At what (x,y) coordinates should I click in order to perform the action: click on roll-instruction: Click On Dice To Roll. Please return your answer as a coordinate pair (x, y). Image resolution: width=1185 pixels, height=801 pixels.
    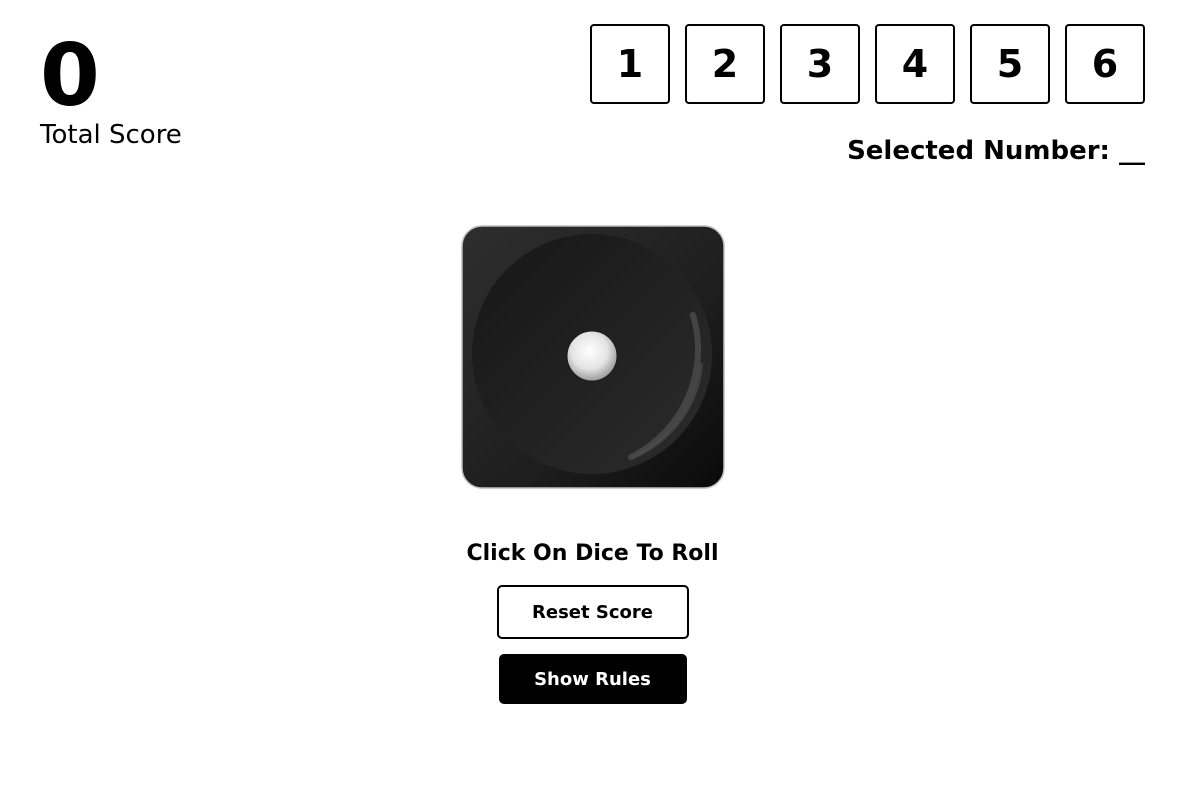
    Looking at the image, I should click on (592, 553).